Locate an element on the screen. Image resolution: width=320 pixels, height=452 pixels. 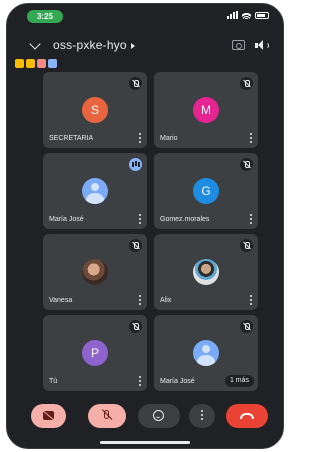
participant-name: Mario is located at coordinates (169, 138).